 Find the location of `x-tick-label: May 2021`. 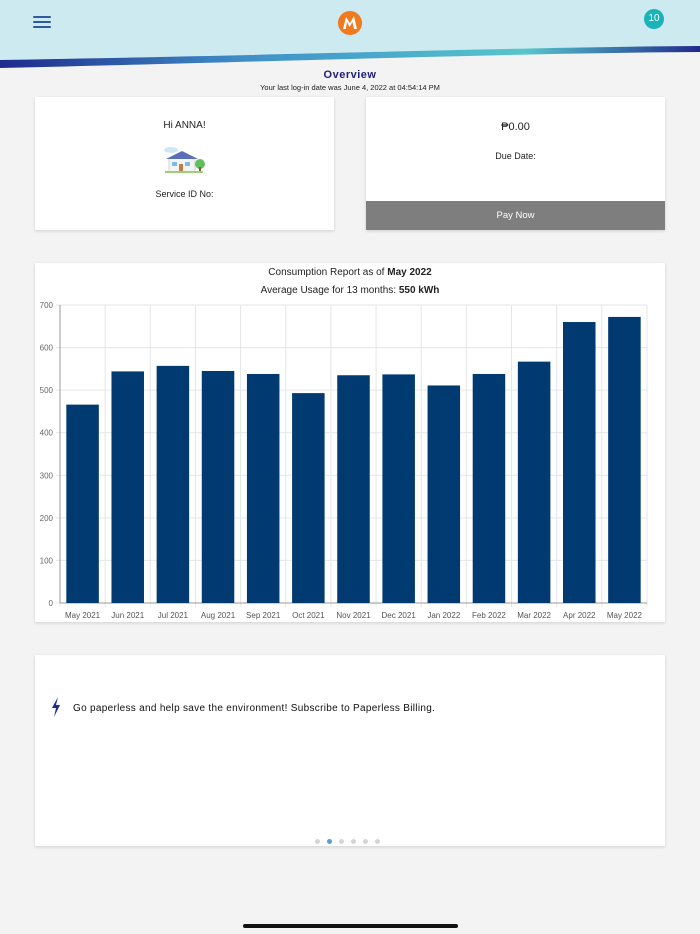

x-tick-label: May 2021 is located at coordinates (83, 615).